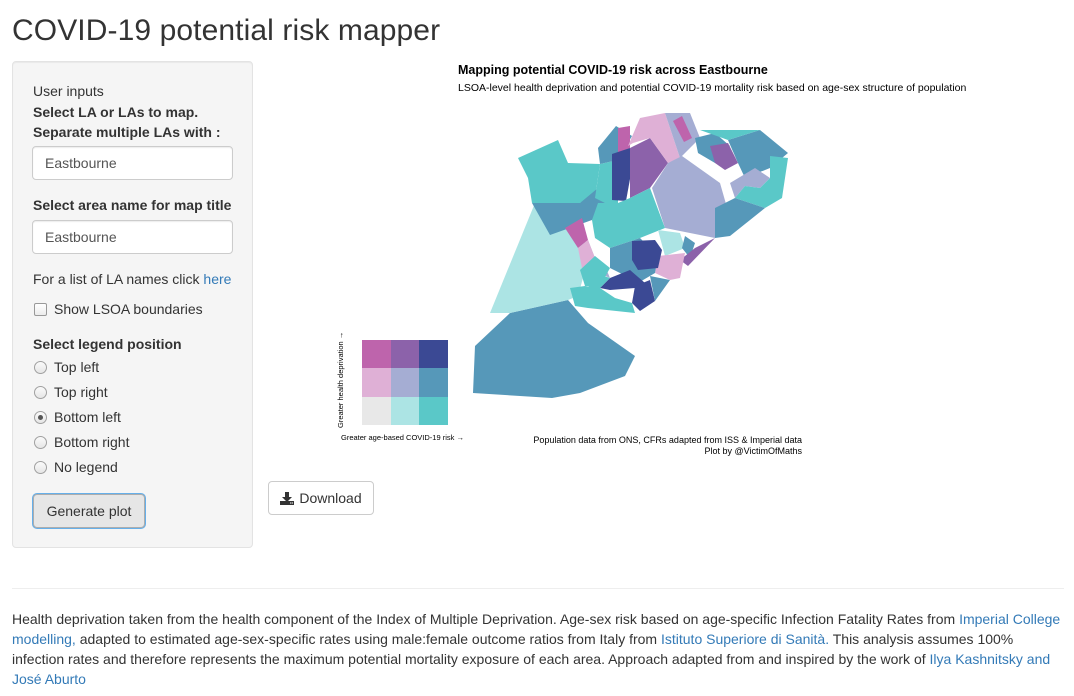 This screenshot has height=696, width=1074. What do you see at coordinates (87, 417) in the screenshot?
I see `radio-label: Bottom left` at bounding box center [87, 417].